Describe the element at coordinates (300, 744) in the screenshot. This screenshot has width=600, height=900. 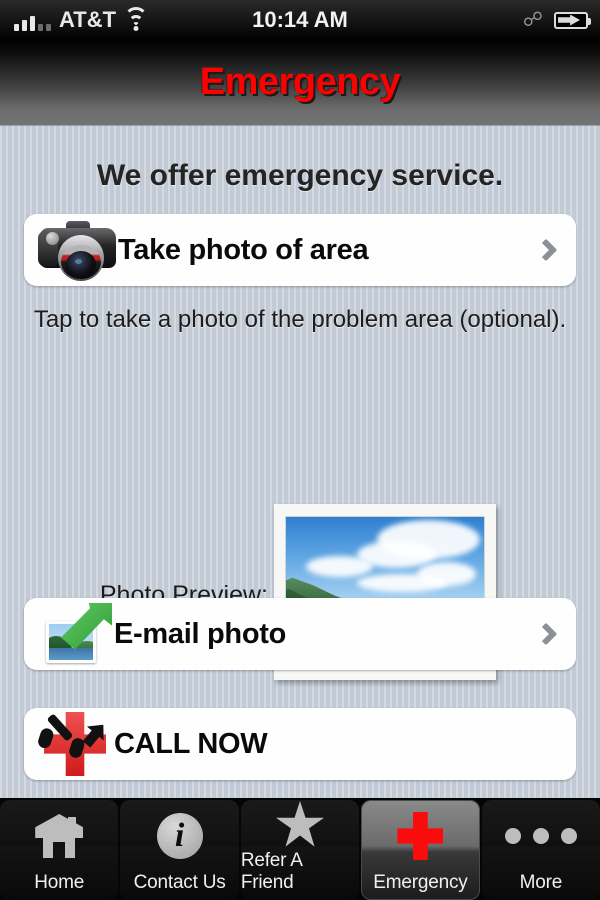
I see `call-now-button: CALL NOW` at that location.